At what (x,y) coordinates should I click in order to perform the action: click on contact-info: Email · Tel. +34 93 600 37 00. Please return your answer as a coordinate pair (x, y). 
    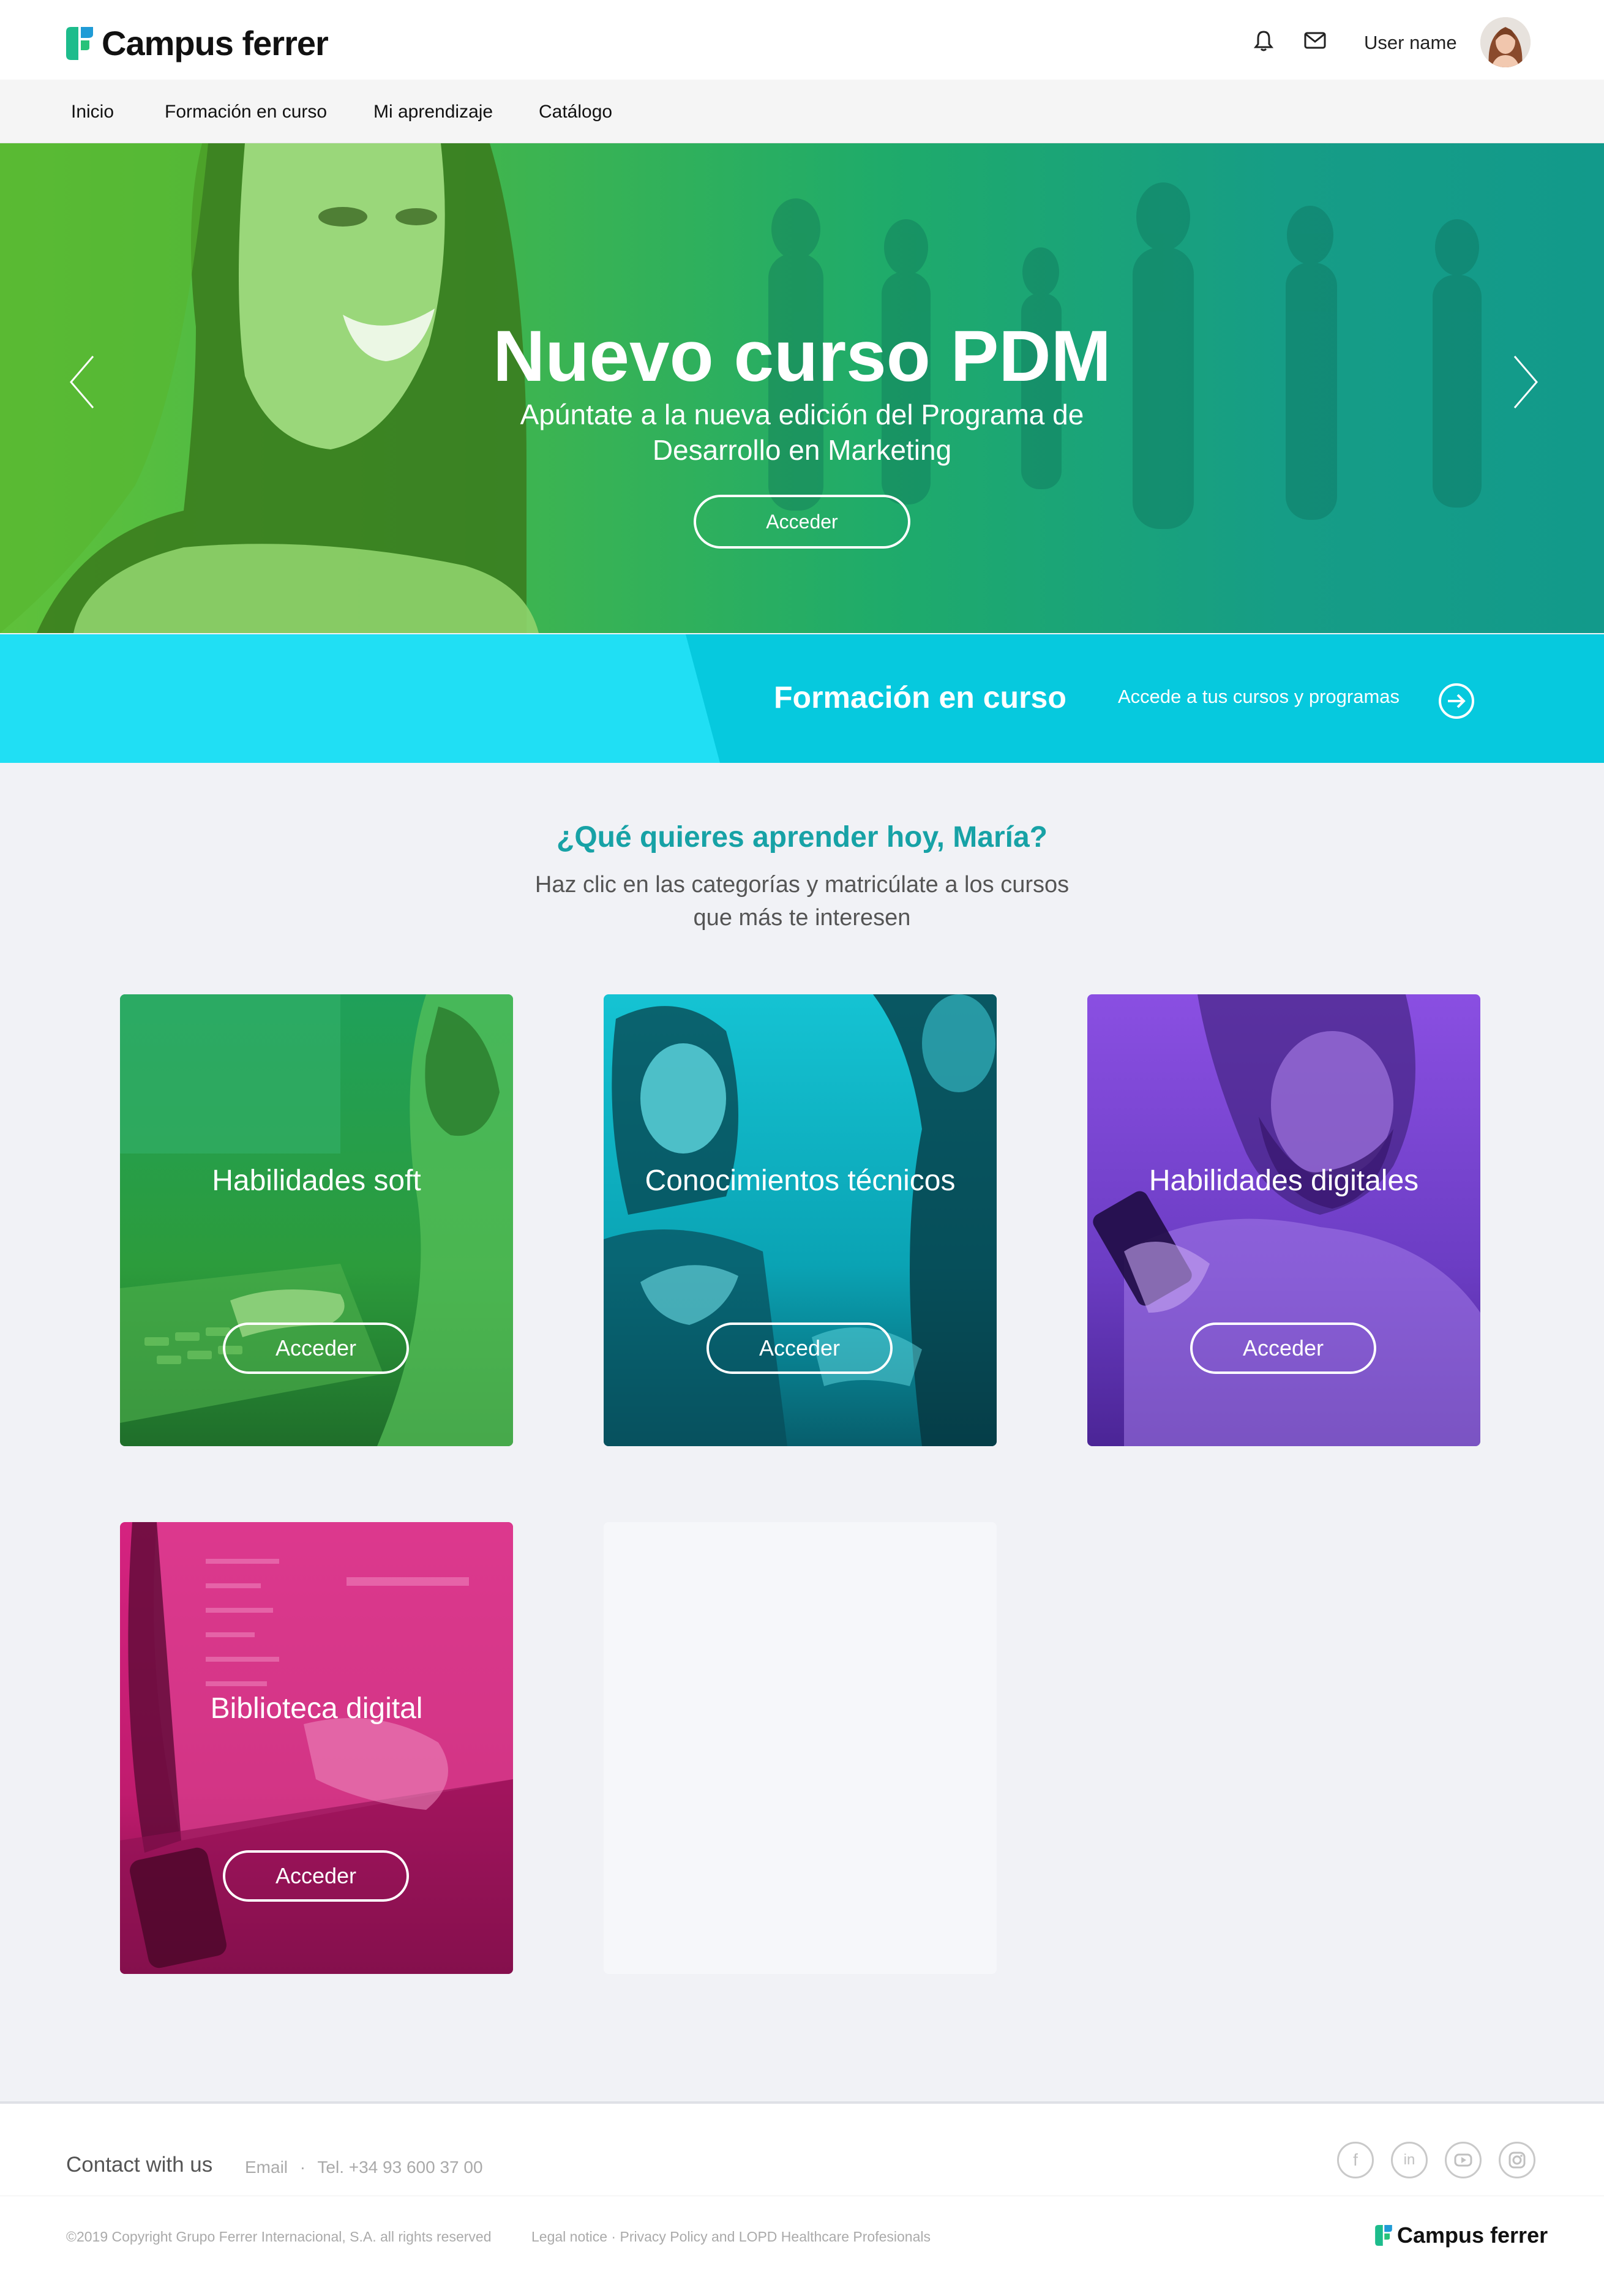
    Looking at the image, I should click on (364, 2167).